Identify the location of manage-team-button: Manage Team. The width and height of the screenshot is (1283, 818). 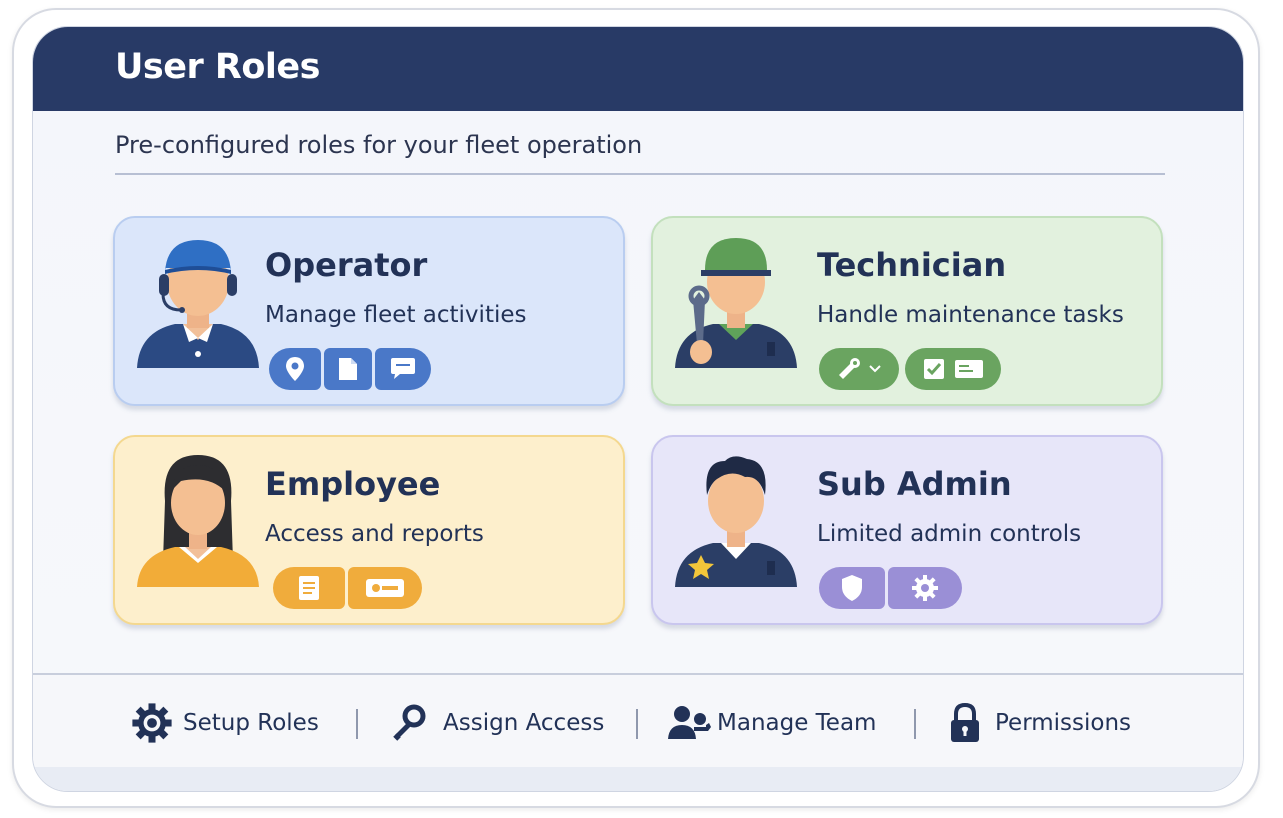
(771, 723).